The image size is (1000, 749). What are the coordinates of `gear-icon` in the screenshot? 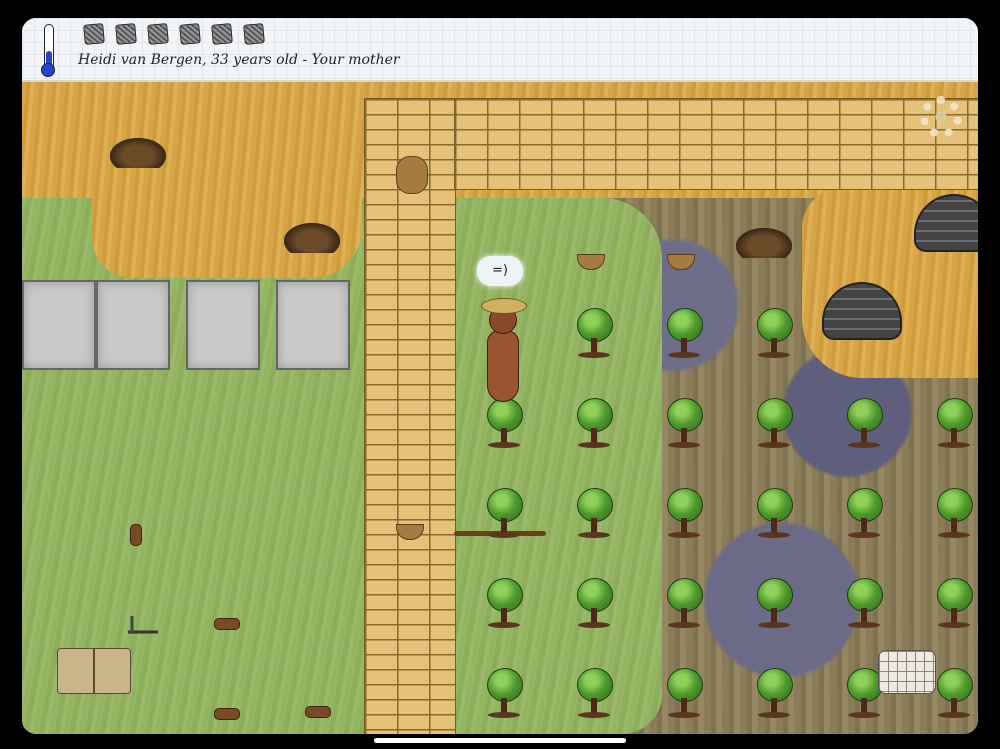 It's located at (941, 117).